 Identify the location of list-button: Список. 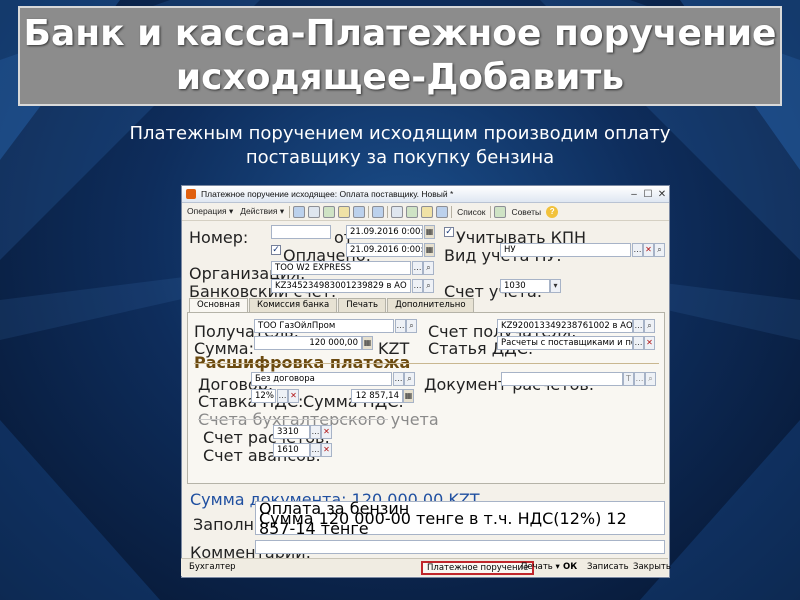
(471, 212).